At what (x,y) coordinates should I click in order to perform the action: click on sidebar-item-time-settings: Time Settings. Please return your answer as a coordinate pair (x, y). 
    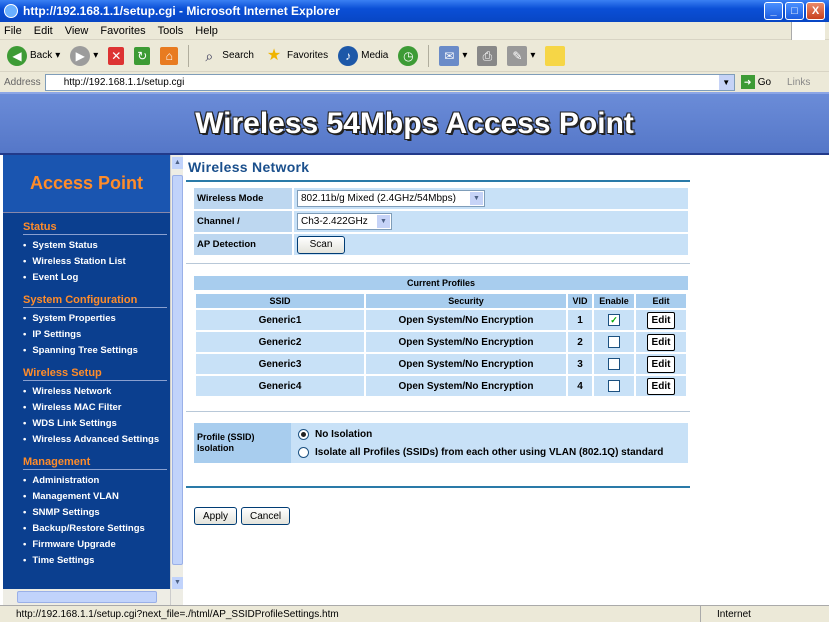
    Looking at the image, I should click on (96, 561).